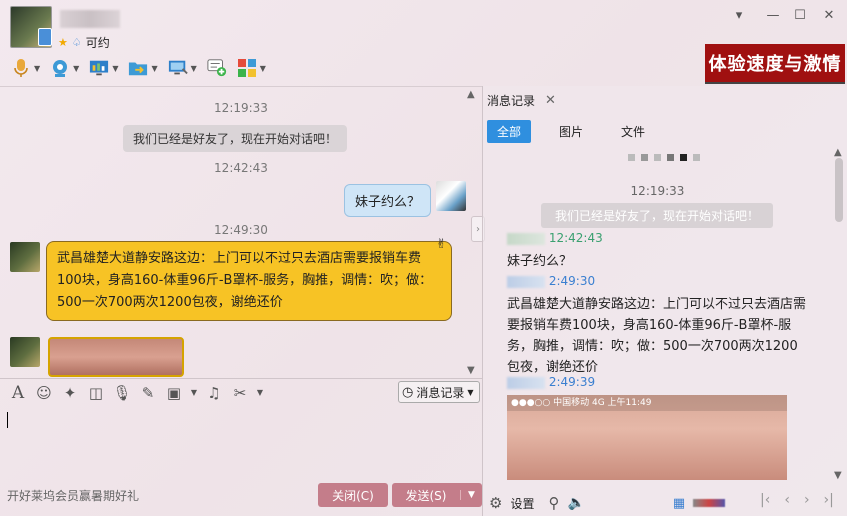 The height and width of the screenshot is (516, 847). What do you see at coordinates (797, 500) in the screenshot?
I see `history-pager: |‹ ‹ › ›|` at bounding box center [797, 500].